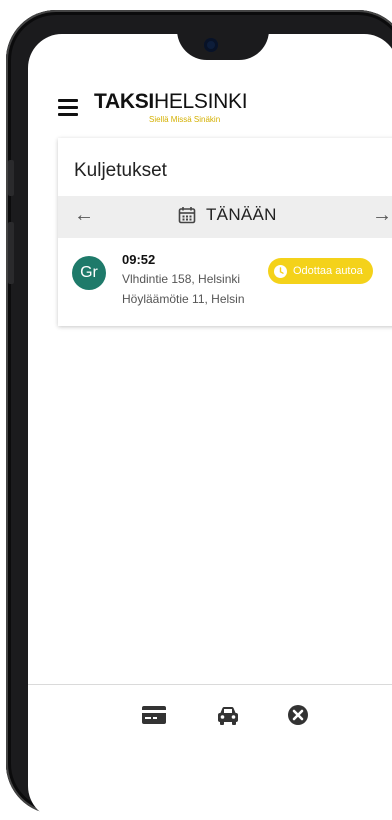 This screenshot has width=392, height=820. Describe the element at coordinates (124, 101) in the screenshot. I see `brand-bold: TAKSI` at that location.